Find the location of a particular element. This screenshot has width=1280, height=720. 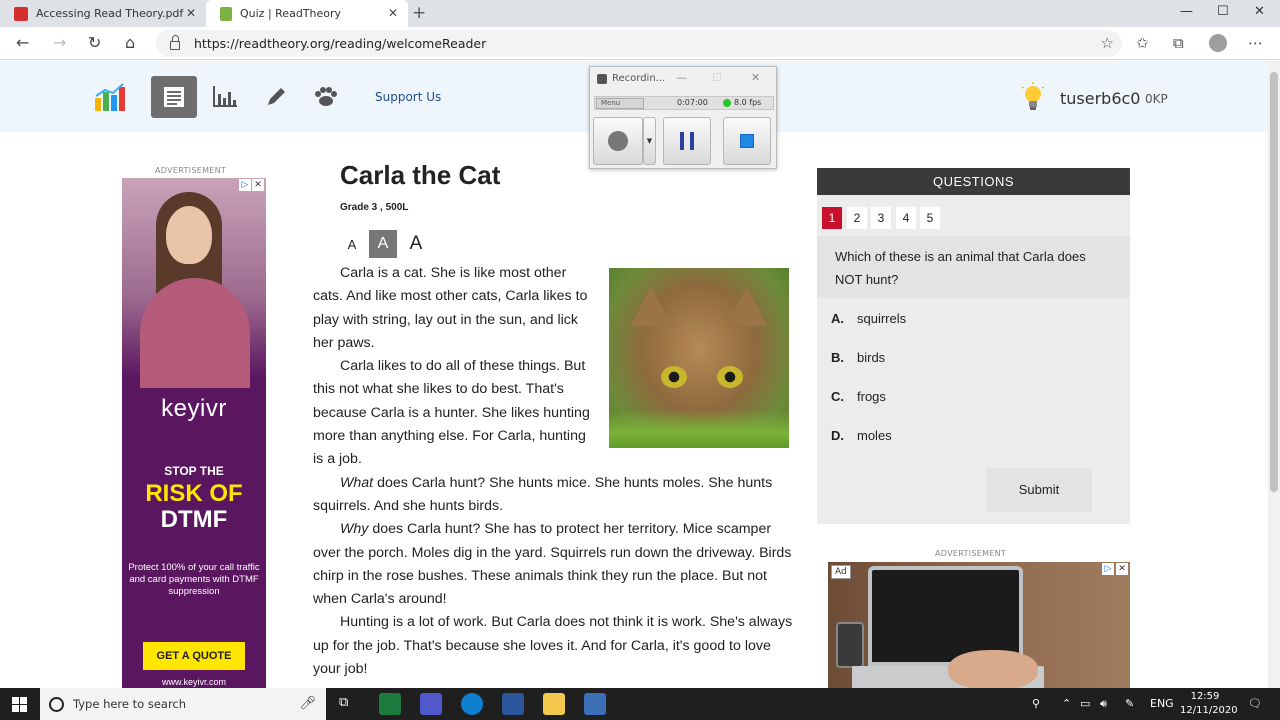

answer-option-d: D. moles is located at coordinates (976, 435).